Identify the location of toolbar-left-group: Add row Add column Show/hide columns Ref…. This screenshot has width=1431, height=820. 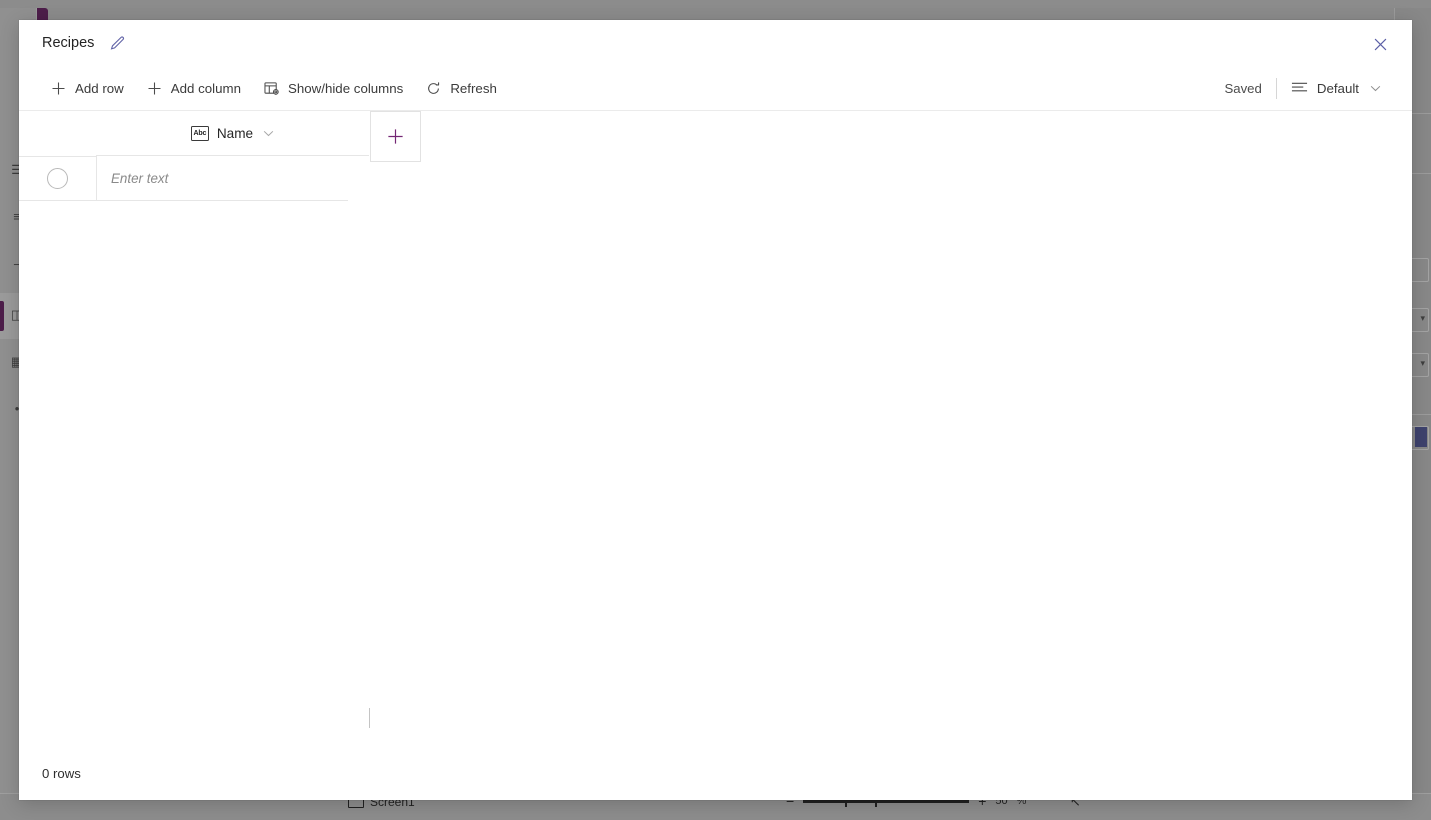
(273, 88).